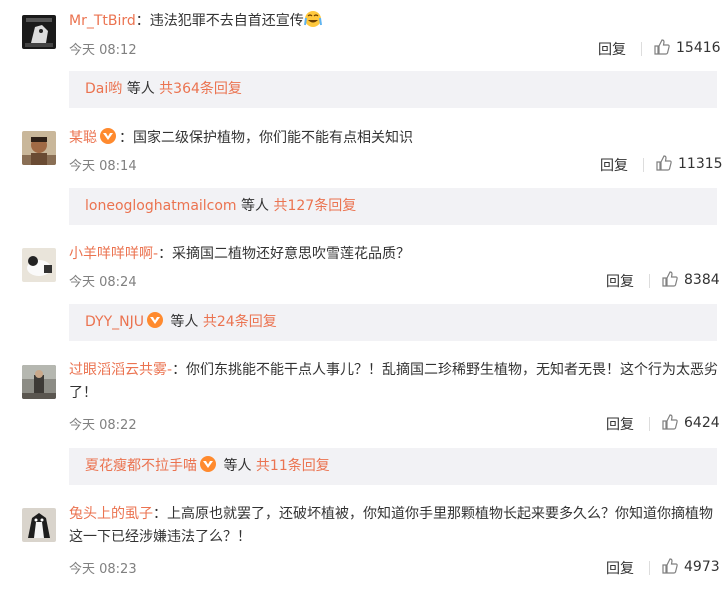  What do you see at coordinates (394, 21) in the screenshot?
I see `comment-text: Mr_TtBird：违法犯罪不去自首还宣传` at bounding box center [394, 21].